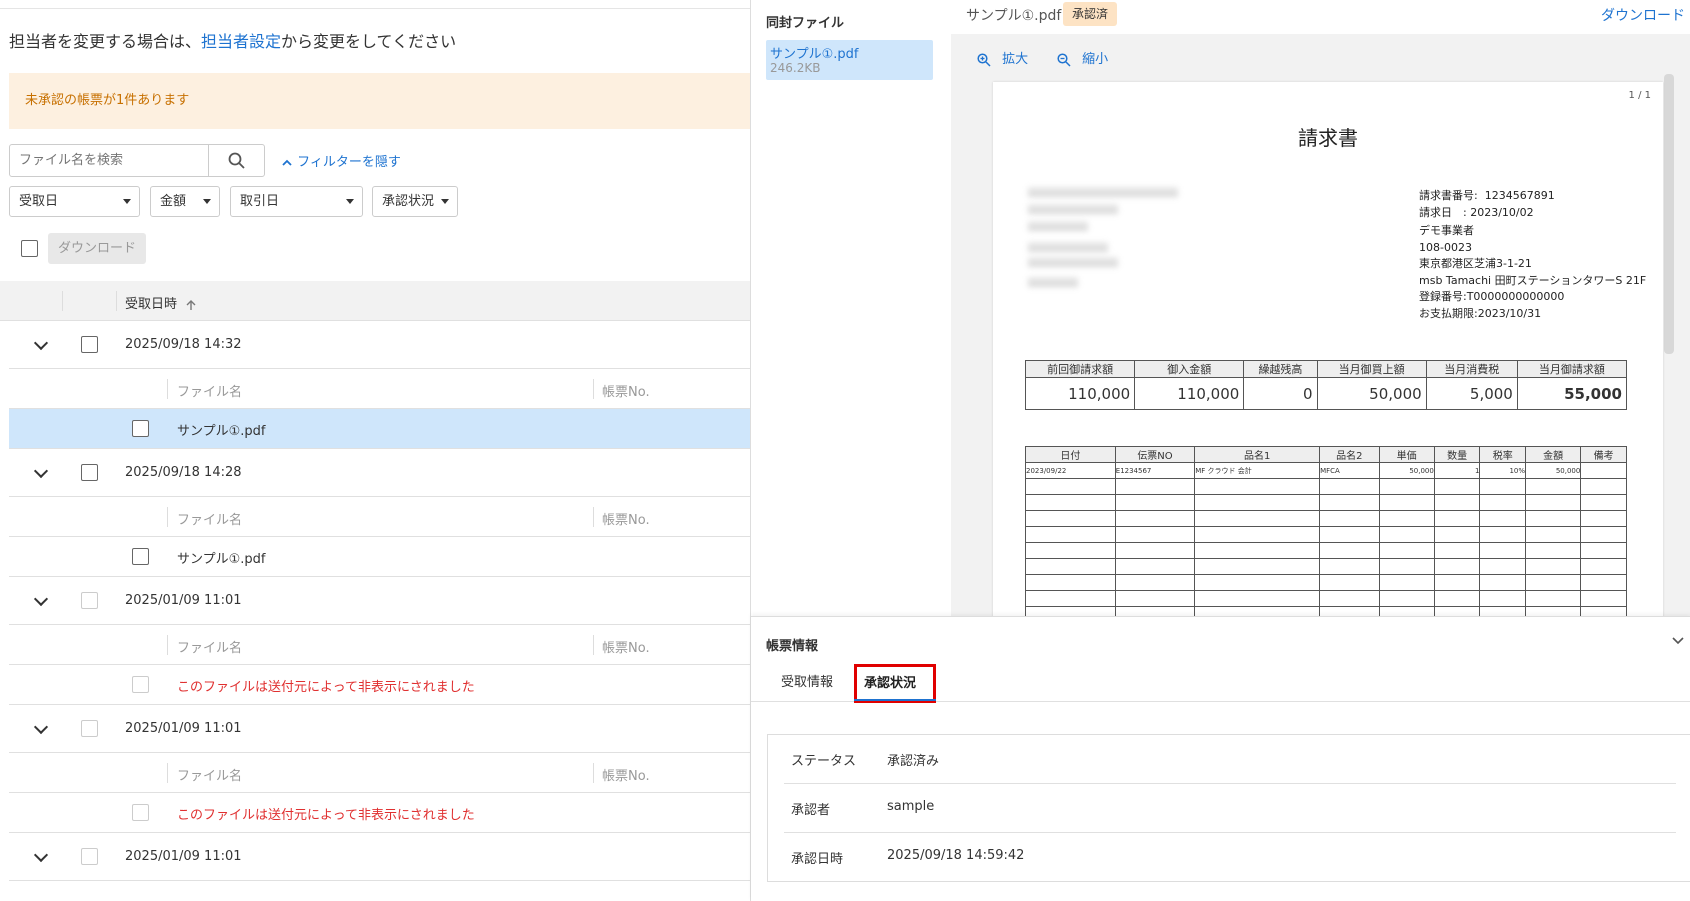  What do you see at coordinates (379, 473) in the screenshot?
I see `table-row-group: 2025/09/18 14:28` at bounding box center [379, 473].